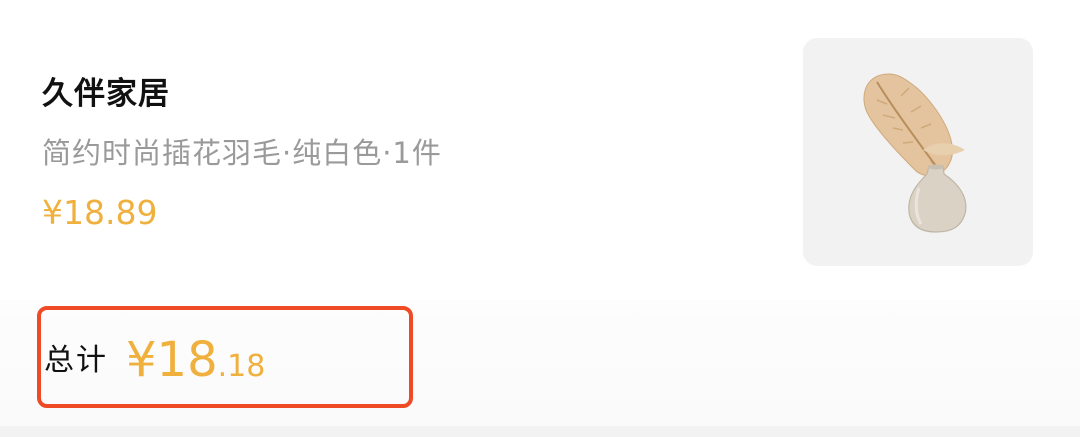 The image size is (1080, 437). Describe the element at coordinates (241, 366) in the screenshot. I see `total-price-cents: .18` at that location.